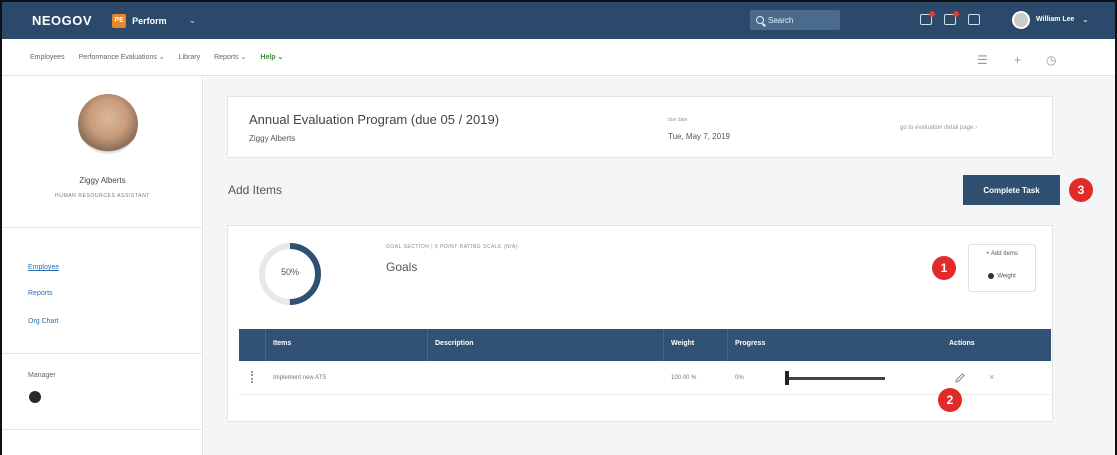  Describe the element at coordinates (699, 136) in the screenshot. I see `due-date: Tue, May 7, 2019` at that location.